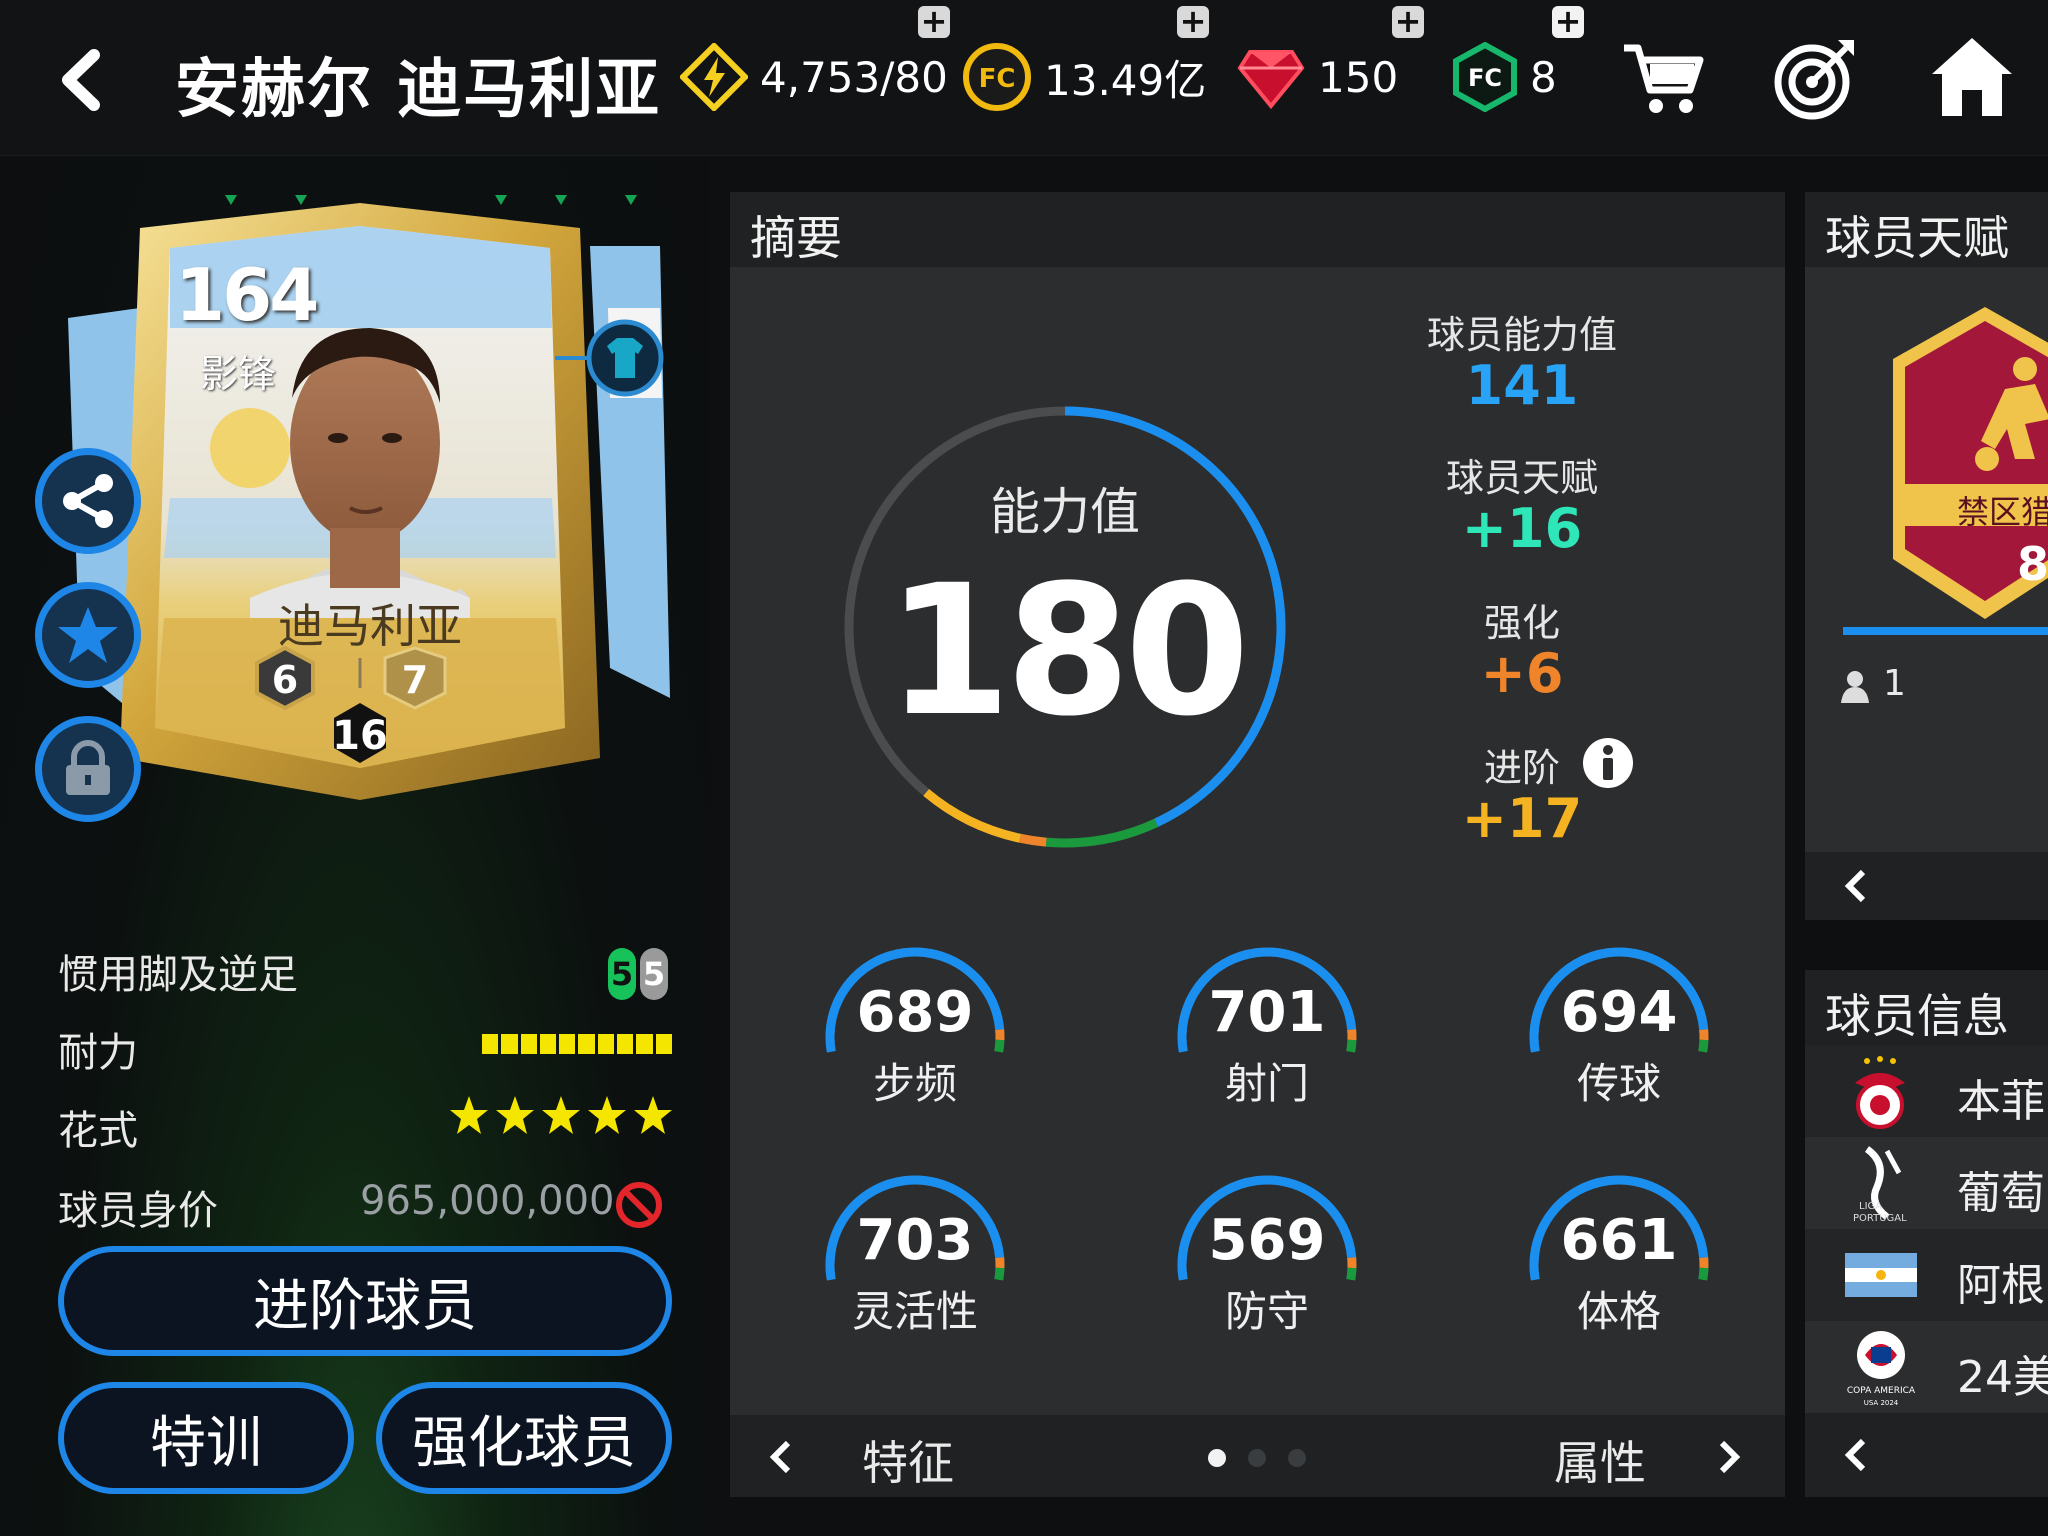  I want to click on coins-value: 13.49亿, so click(1125, 80).